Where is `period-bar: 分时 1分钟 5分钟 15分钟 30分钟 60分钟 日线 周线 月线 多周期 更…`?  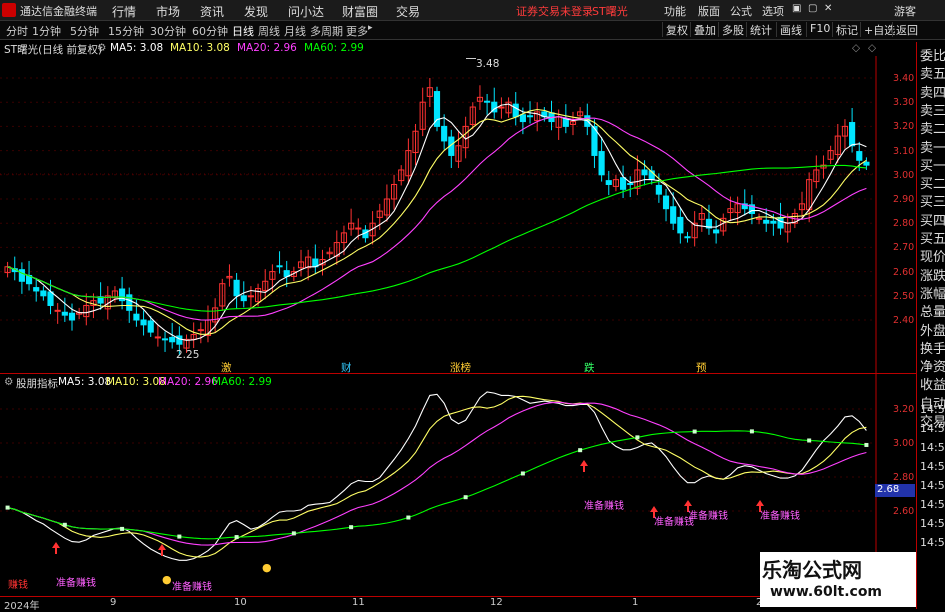
period-bar: 分时 1分钟 5分钟 15分钟 30分钟 60分钟 日线 周线 月线 多周期 更… is located at coordinates (472, 30).